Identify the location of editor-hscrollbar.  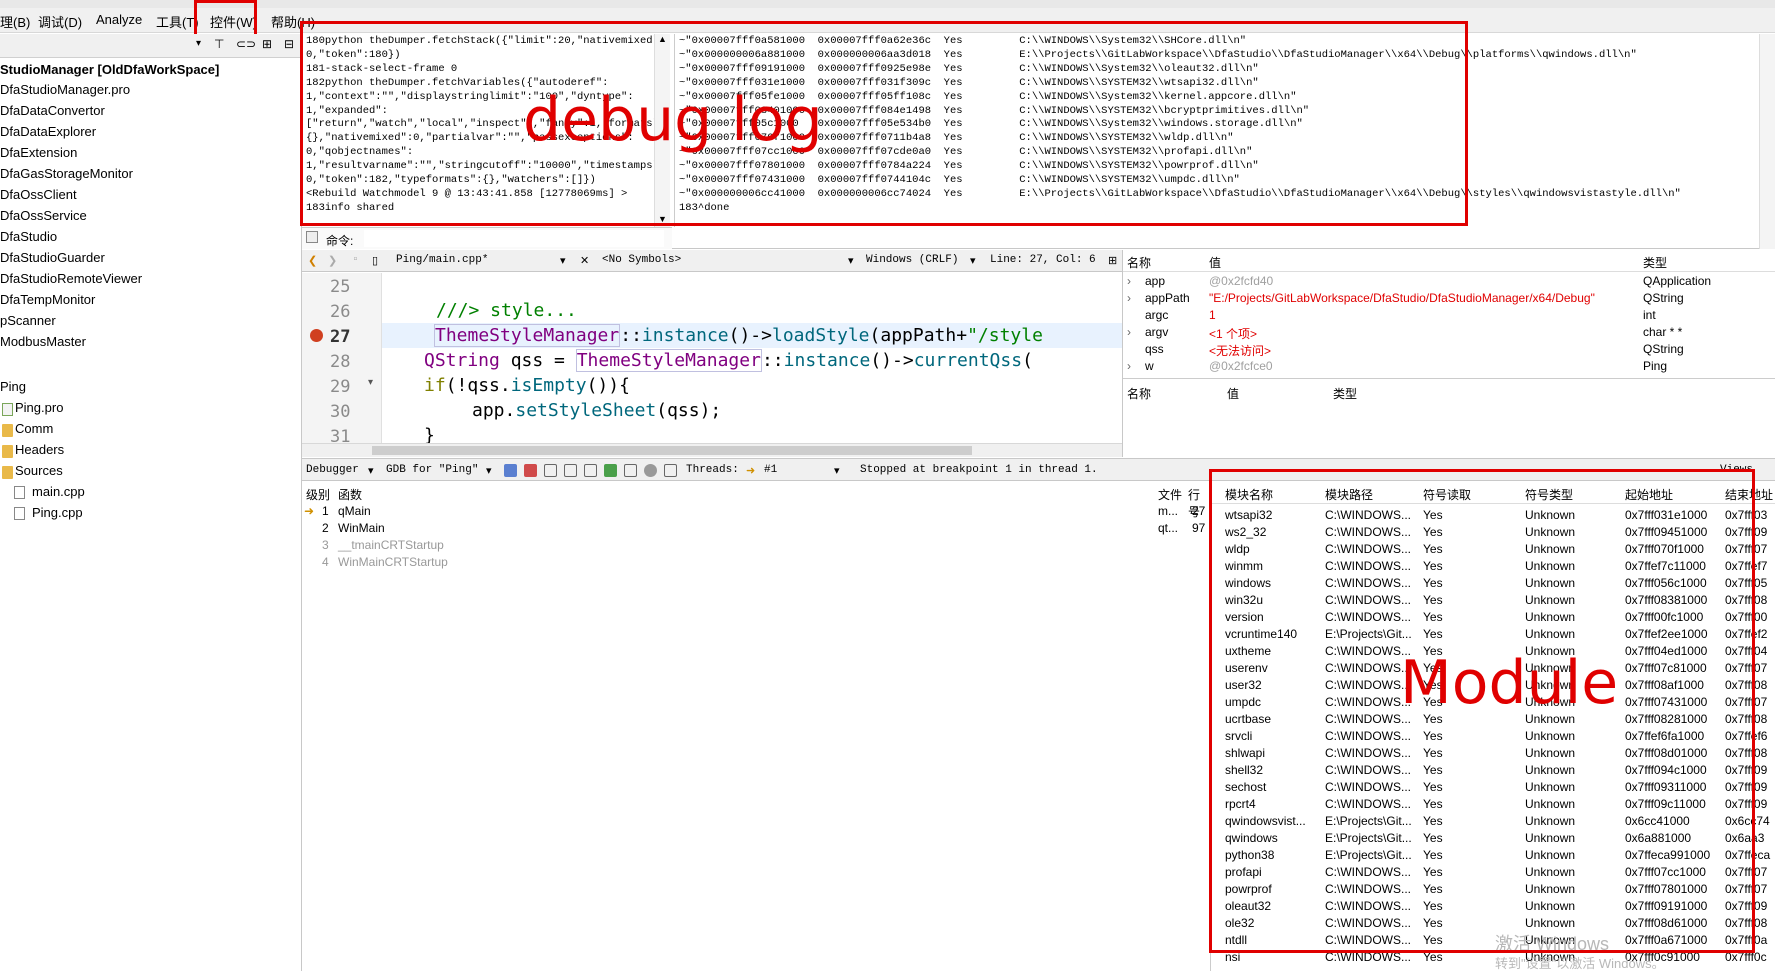
(712, 450).